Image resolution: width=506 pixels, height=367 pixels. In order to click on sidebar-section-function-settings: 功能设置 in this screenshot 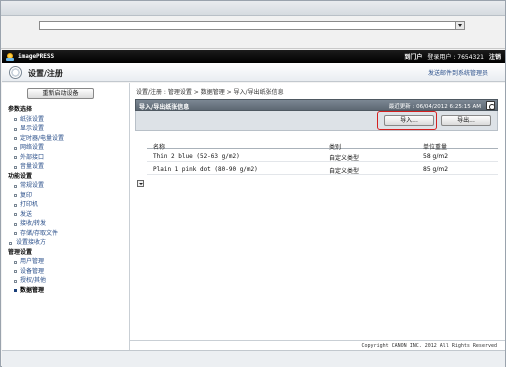, I will do `click(20, 176)`.